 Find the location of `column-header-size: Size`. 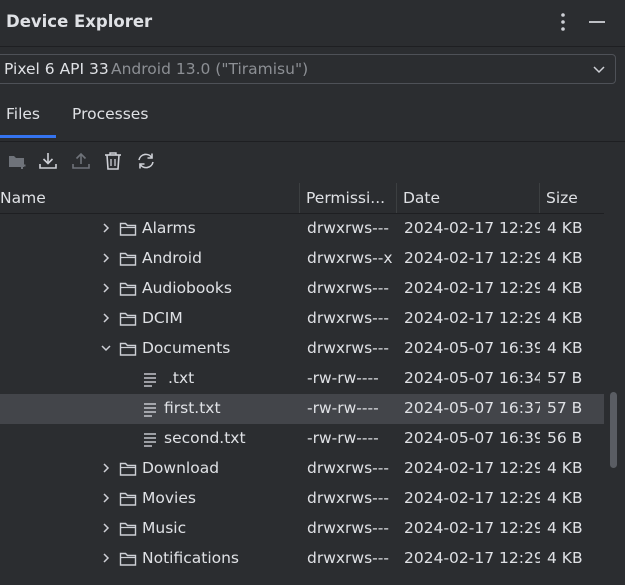

column-header-size: Size is located at coordinates (573, 198).